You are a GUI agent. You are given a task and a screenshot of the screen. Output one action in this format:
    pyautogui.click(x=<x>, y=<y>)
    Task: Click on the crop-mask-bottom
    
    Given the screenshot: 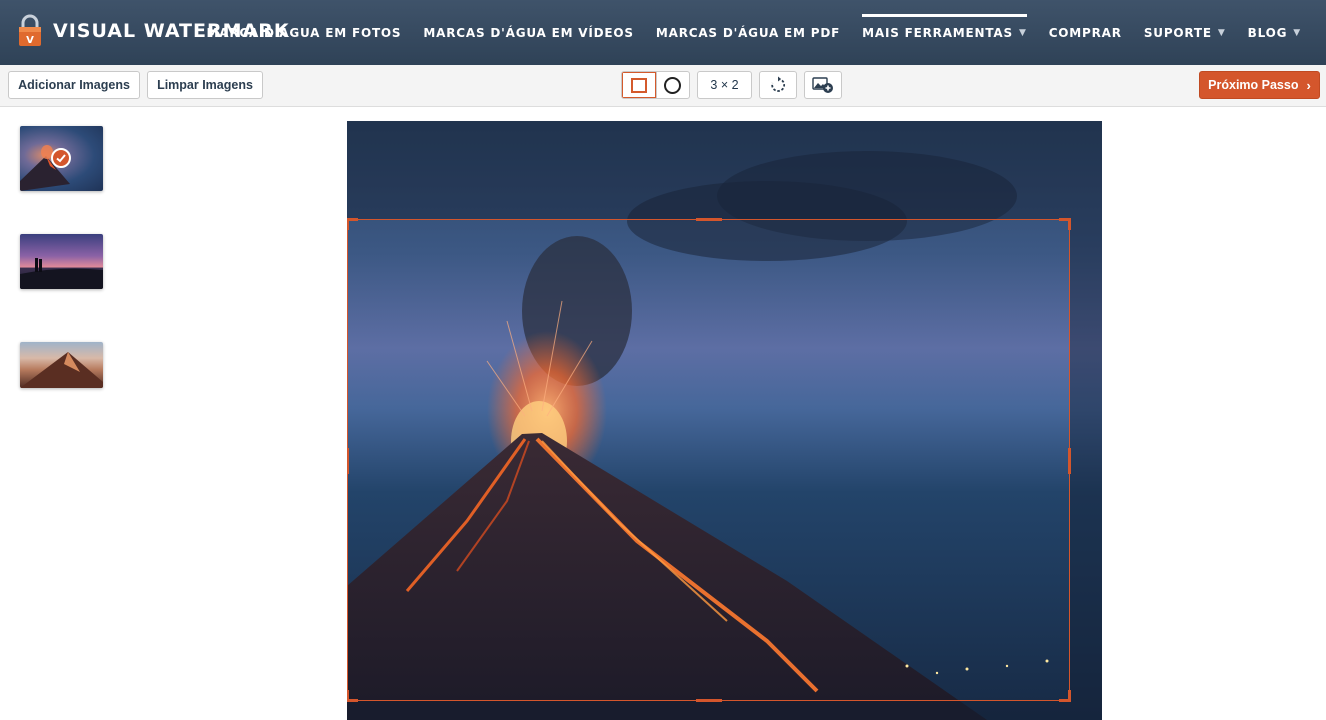 What is the action you would take?
    pyautogui.click(x=708, y=710)
    